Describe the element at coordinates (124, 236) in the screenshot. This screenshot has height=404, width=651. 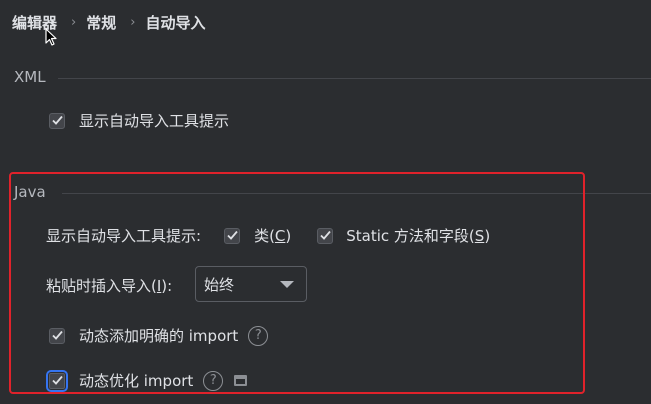
I see `java-show-tooltip-label: 显示自动导入工具提示:` at that location.